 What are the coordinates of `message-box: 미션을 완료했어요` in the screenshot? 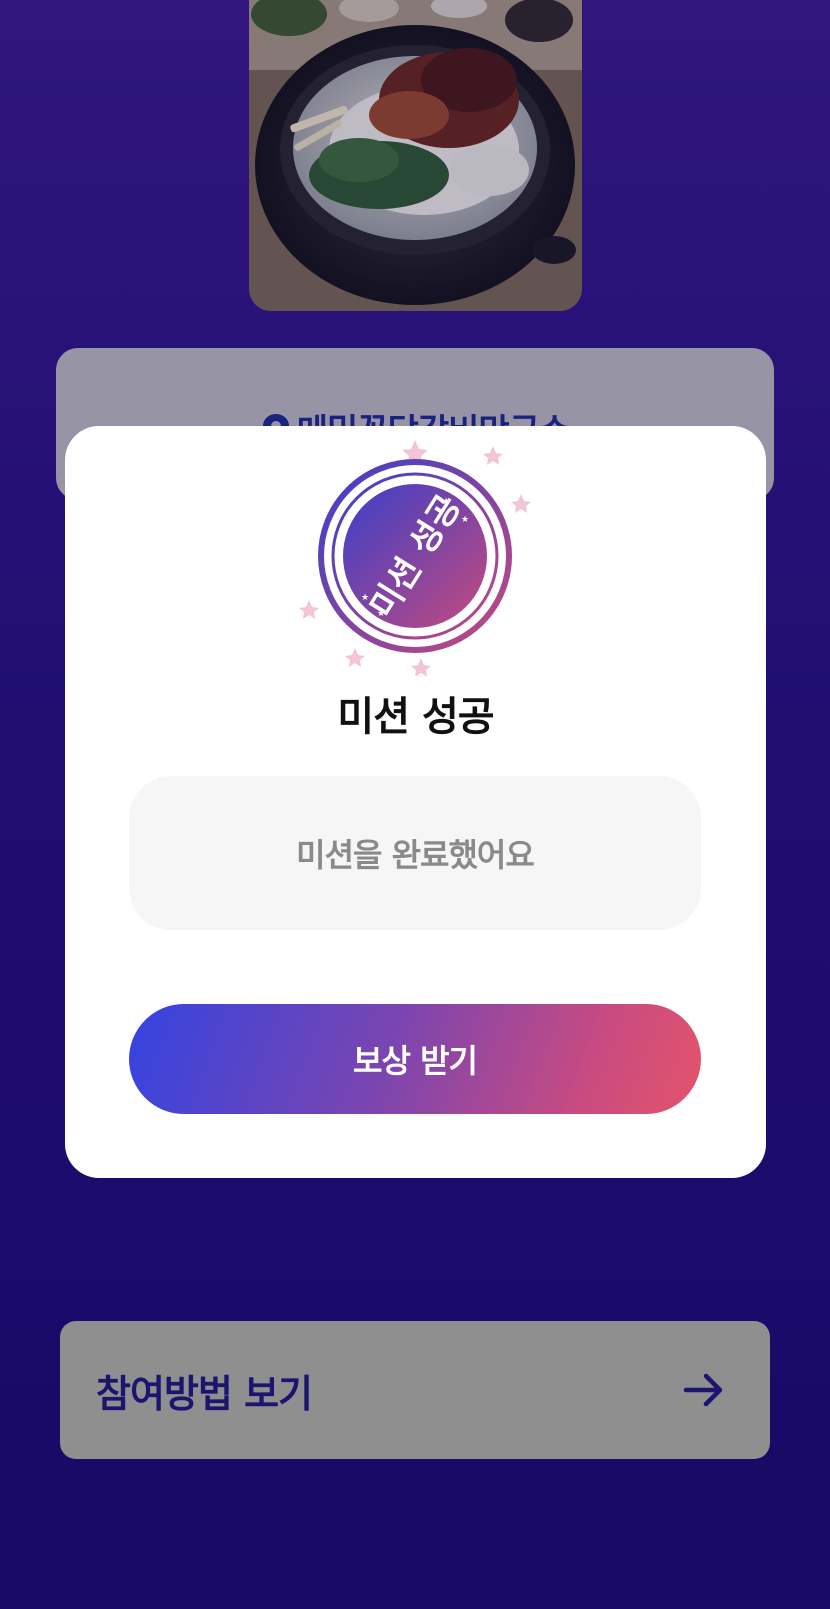 It's located at (415, 853).